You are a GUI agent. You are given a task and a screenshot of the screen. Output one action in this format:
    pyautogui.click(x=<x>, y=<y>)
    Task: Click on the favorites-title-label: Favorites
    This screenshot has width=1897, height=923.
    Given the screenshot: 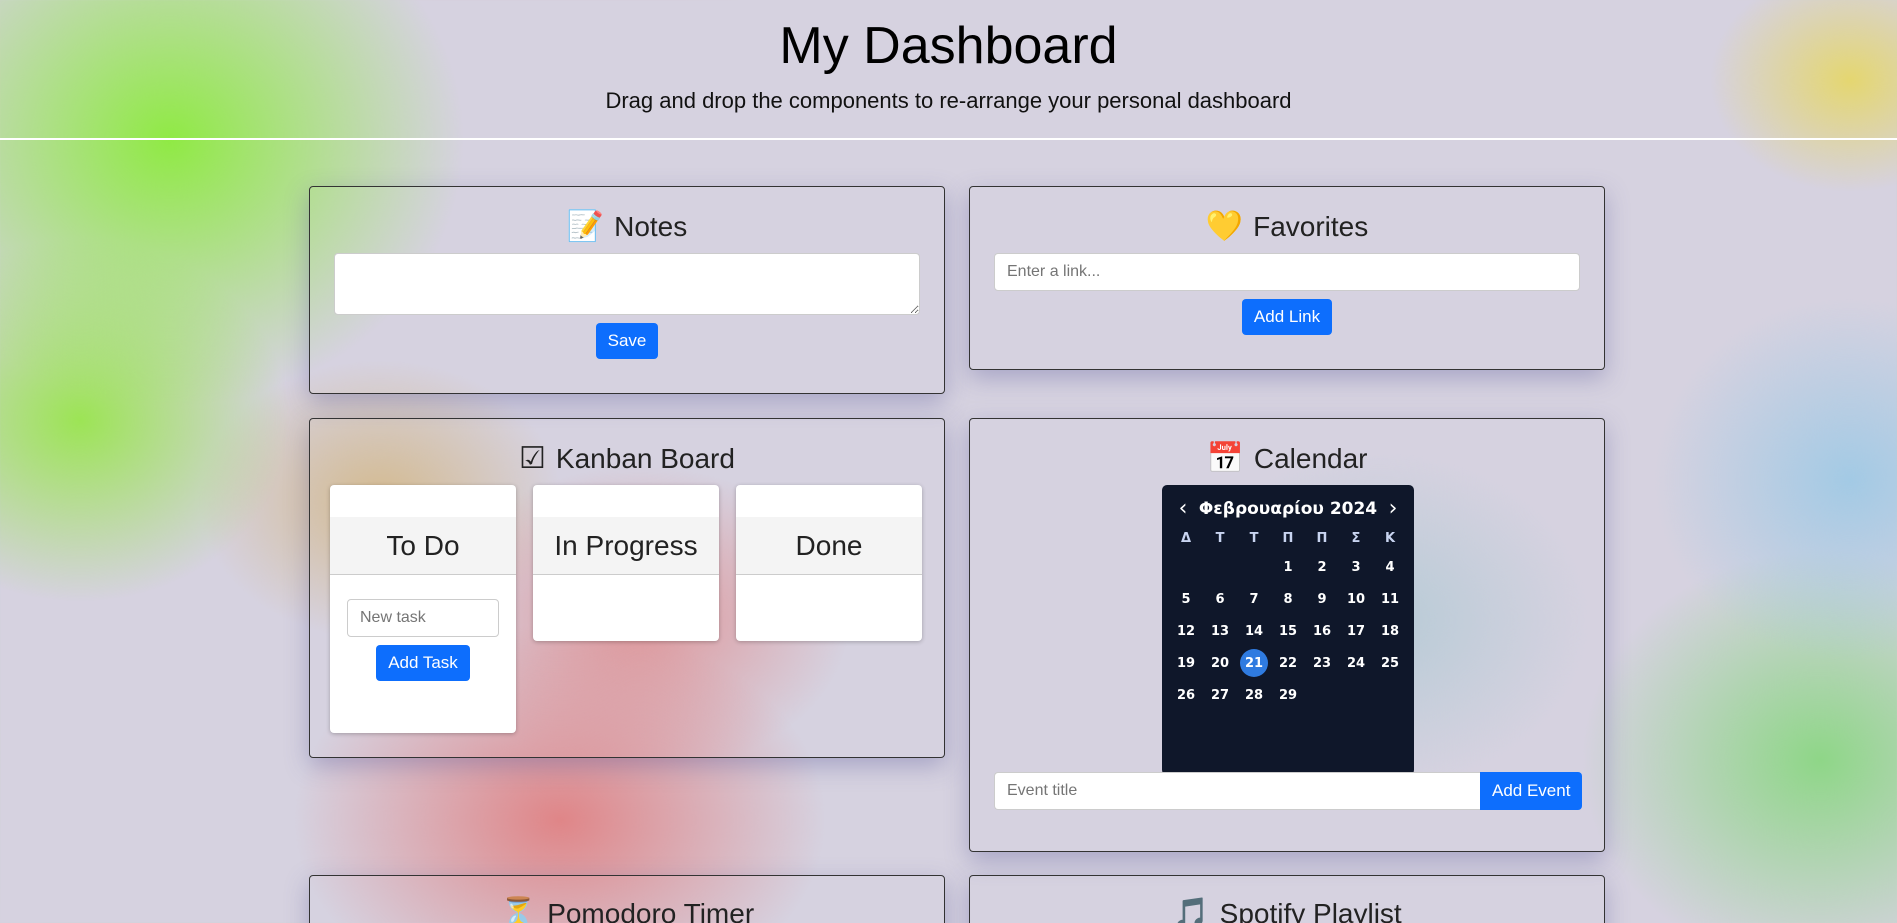 What is the action you would take?
    pyautogui.click(x=1311, y=226)
    